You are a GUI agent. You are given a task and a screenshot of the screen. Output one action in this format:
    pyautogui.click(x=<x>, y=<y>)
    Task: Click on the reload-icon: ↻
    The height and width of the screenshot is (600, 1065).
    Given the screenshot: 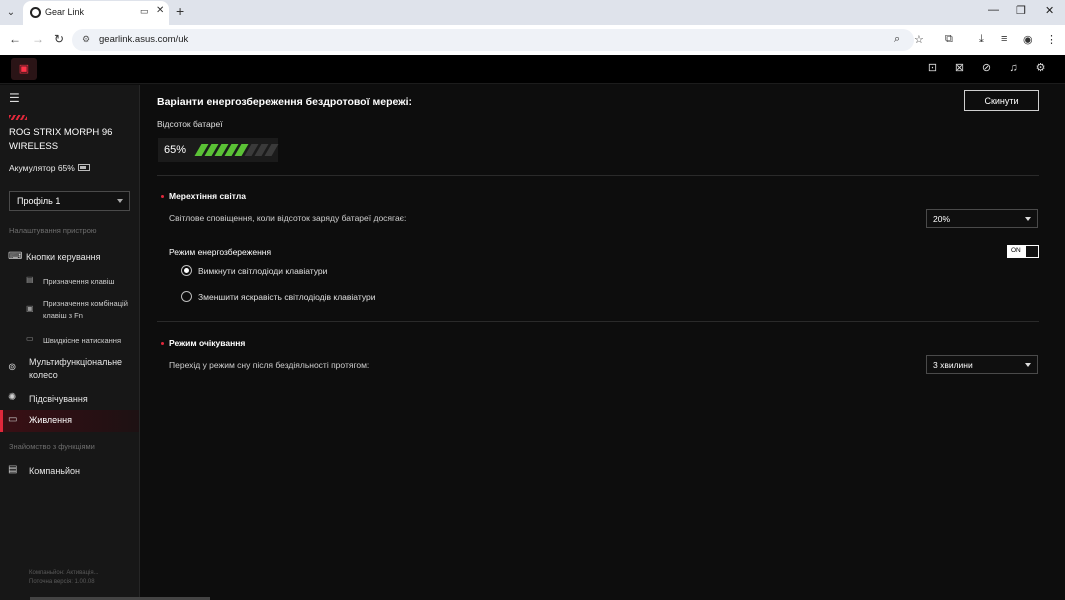 What is the action you would take?
    pyautogui.click(x=59, y=39)
    